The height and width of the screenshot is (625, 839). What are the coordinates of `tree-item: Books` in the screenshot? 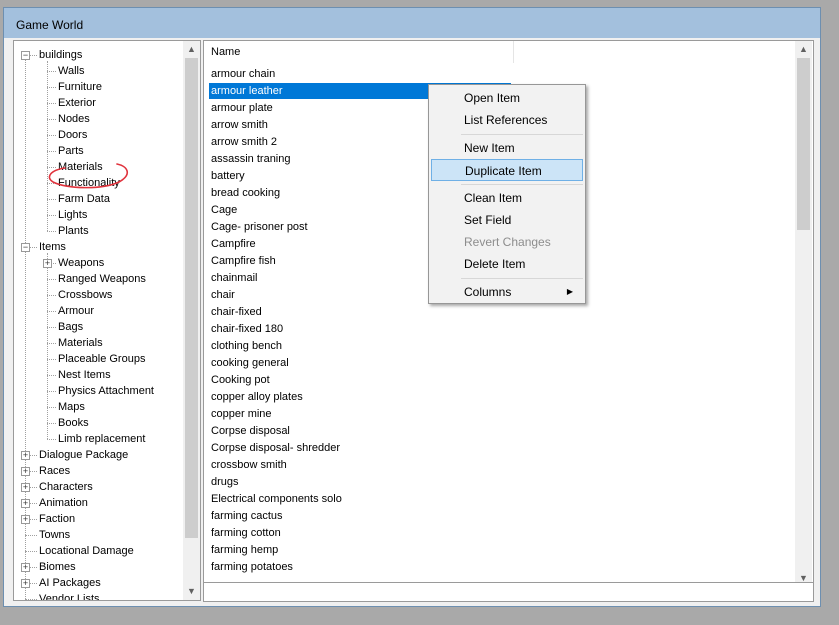 It's located at (73, 423).